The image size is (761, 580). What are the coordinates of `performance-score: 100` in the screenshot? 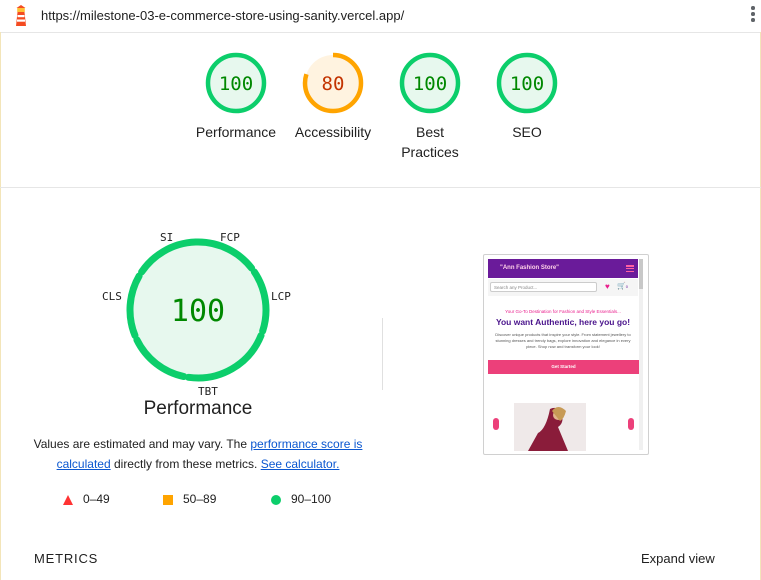 It's located at (198, 311).